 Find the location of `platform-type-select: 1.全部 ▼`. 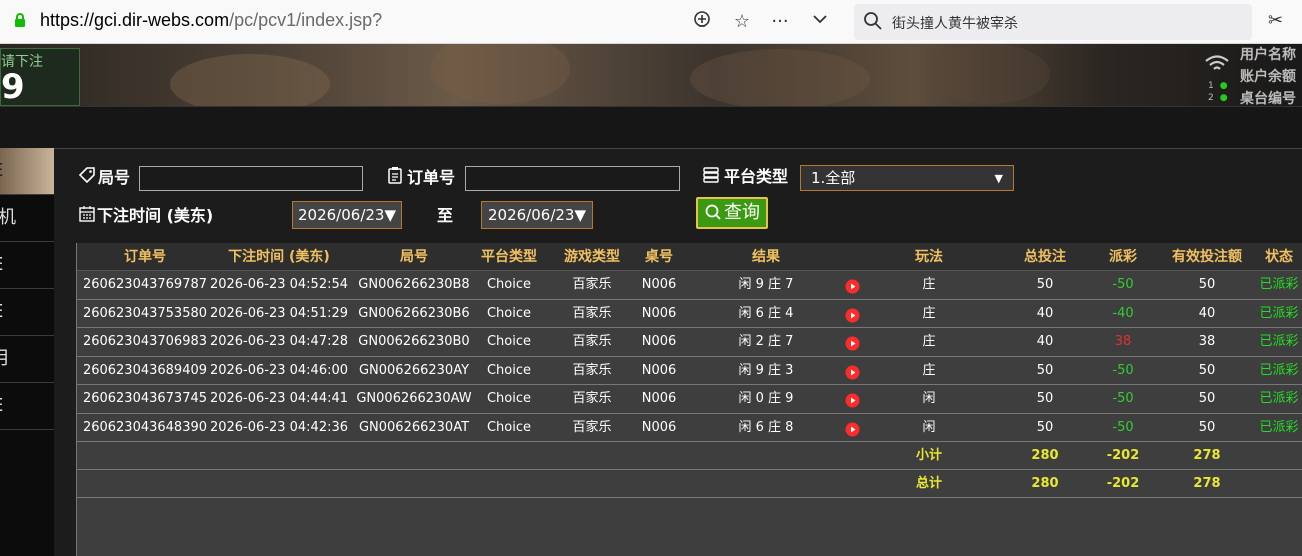

platform-type-select: 1.全部 ▼ is located at coordinates (907, 178).